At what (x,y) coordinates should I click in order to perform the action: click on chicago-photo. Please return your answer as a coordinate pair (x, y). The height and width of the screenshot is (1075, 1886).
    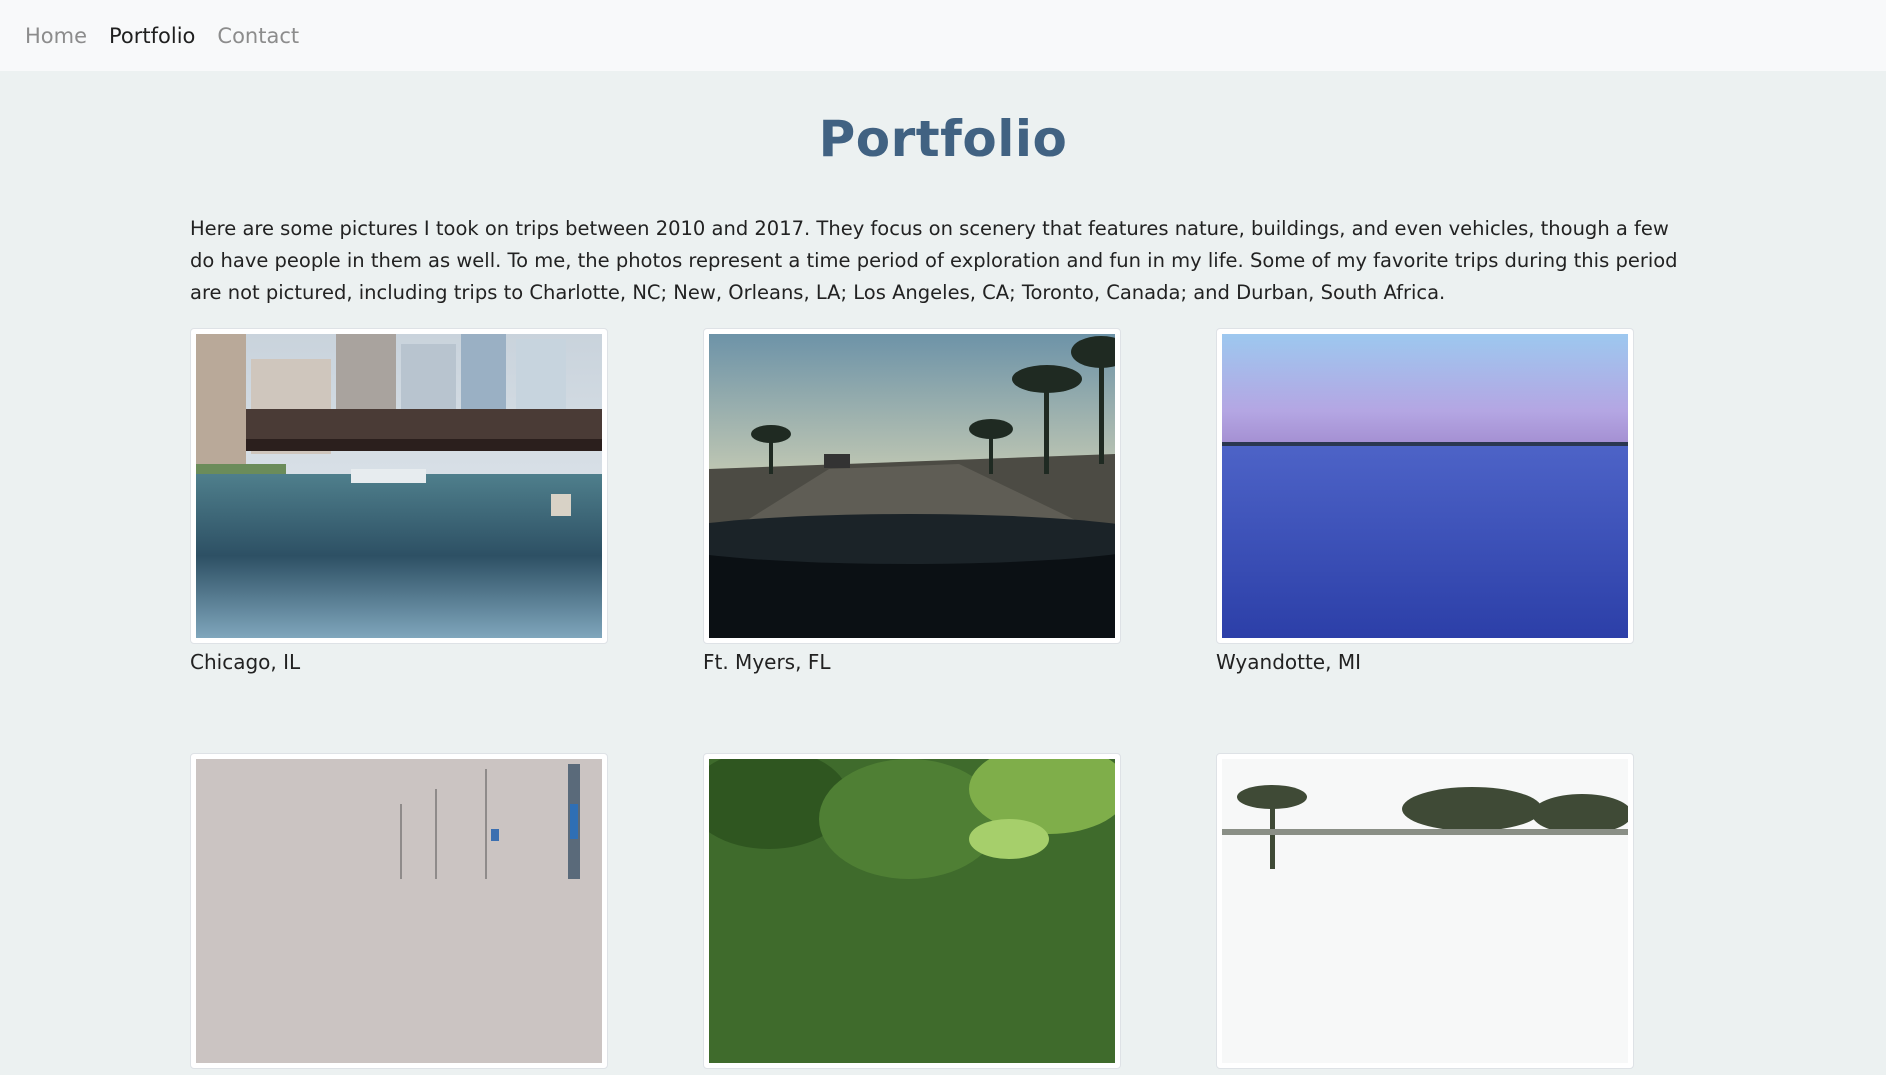
    Looking at the image, I should click on (399, 486).